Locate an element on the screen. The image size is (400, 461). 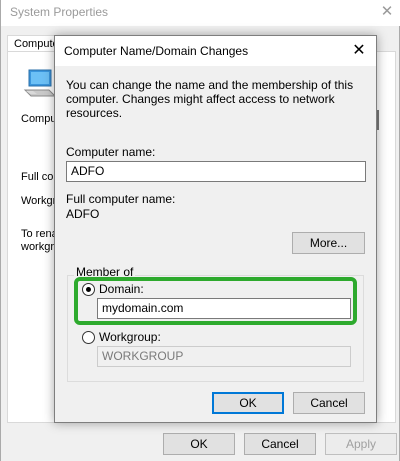
dialog-ok-button: OK is located at coordinates (248, 403).